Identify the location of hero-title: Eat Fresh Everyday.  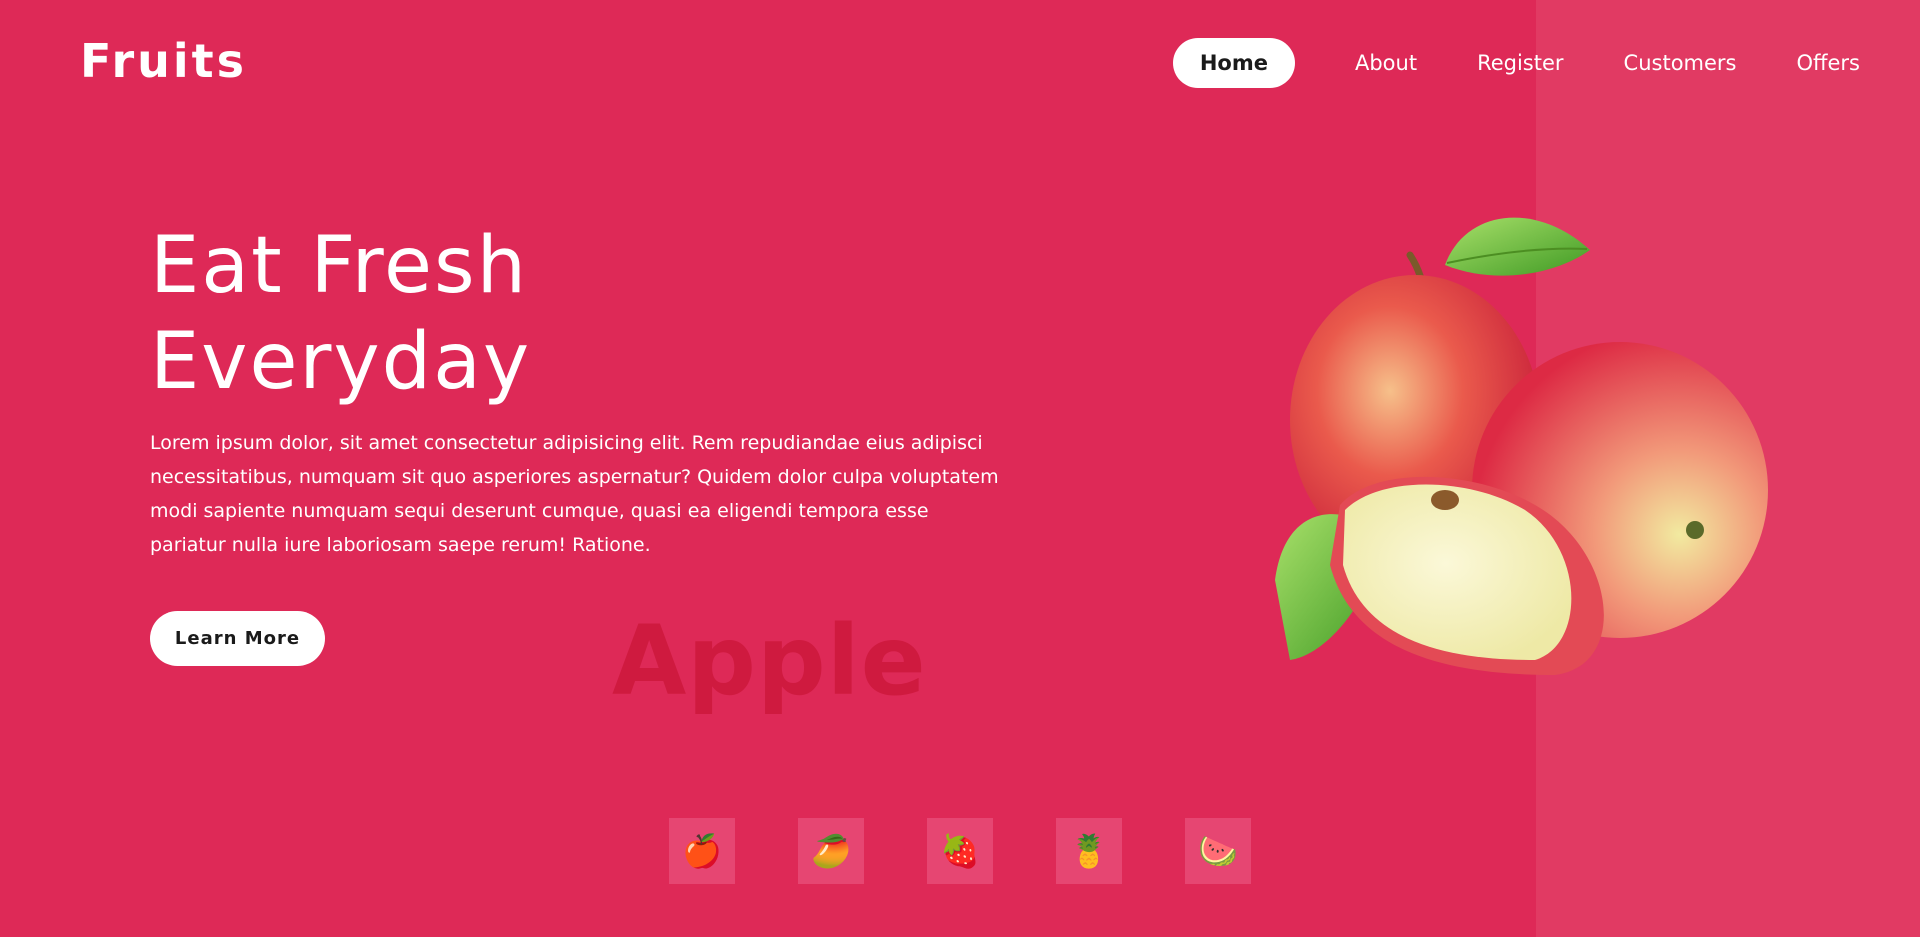
(340, 314).